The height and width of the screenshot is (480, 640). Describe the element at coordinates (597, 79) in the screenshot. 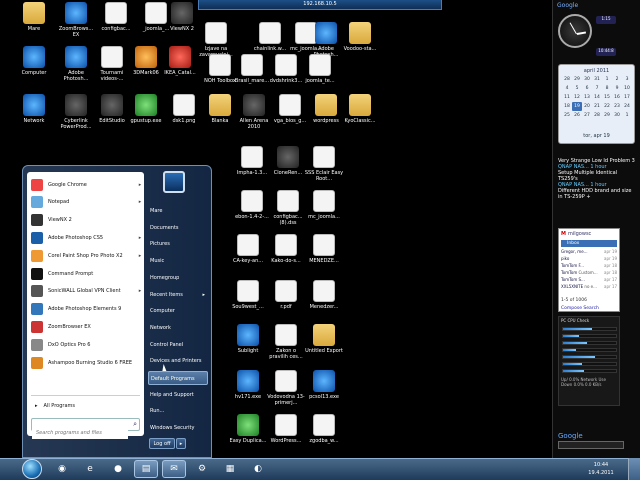

I see `calendar-day: 31` at that location.